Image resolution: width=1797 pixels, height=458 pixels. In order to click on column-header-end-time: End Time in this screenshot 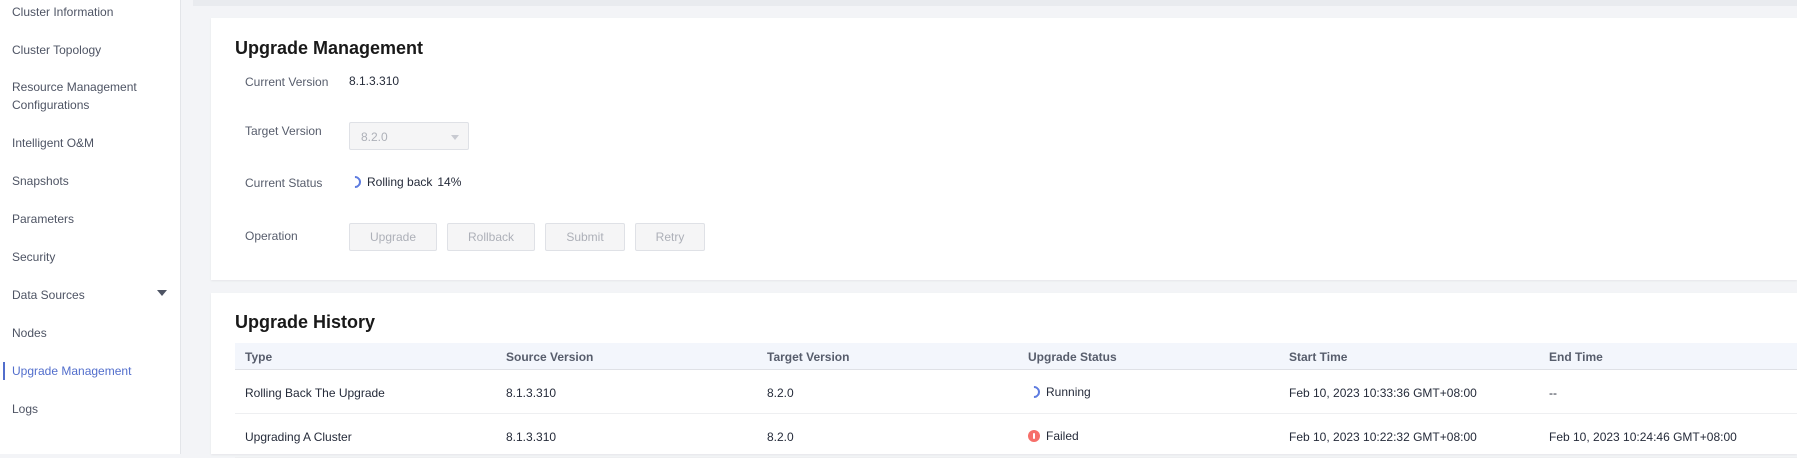, I will do `click(1576, 357)`.